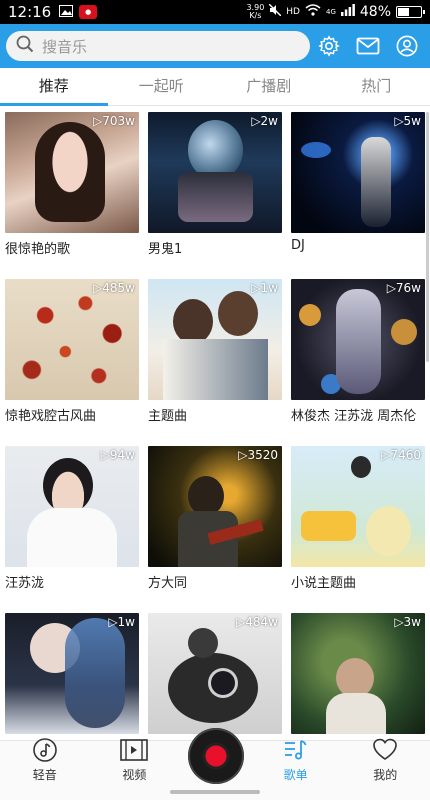 This screenshot has height=800, width=430. What do you see at coordinates (25, 583) in the screenshot?
I see `playlist-title: 汪苏泷` at bounding box center [25, 583].